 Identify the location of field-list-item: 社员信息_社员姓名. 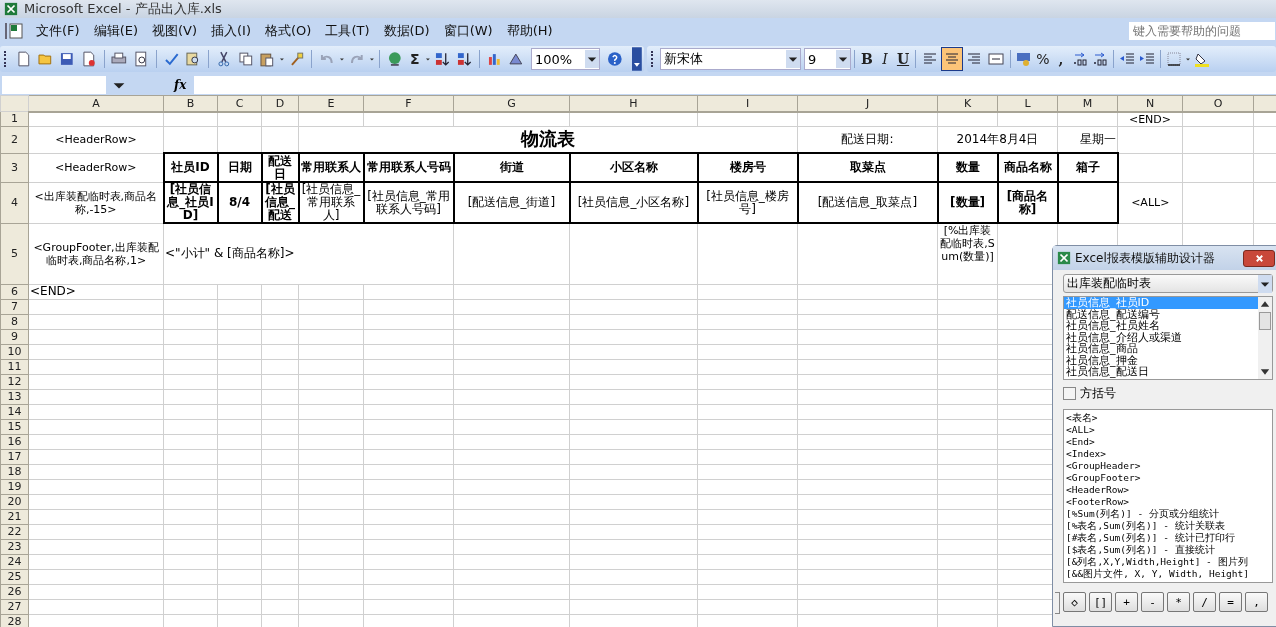
(1161, 326).